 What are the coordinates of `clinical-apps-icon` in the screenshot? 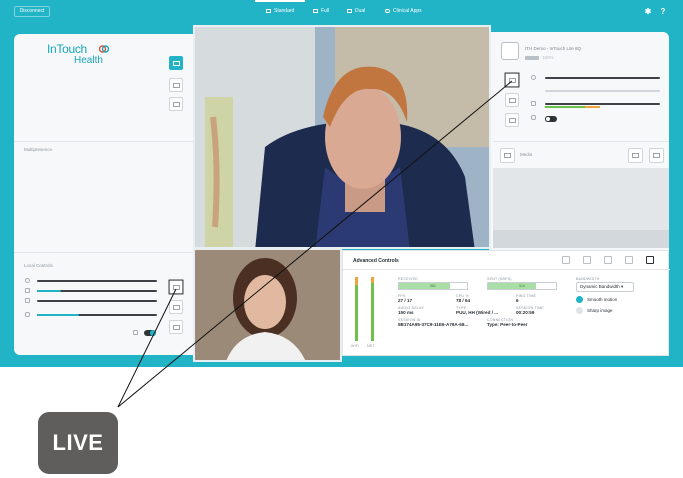 It's located at (387, 11).